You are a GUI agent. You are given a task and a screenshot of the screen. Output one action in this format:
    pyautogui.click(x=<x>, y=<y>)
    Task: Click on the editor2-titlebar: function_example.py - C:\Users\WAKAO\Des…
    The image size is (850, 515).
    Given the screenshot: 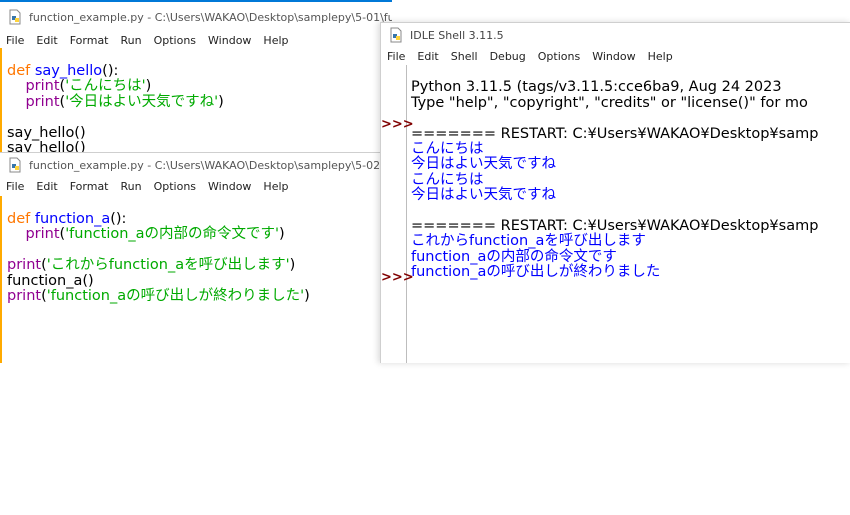 What is the action you would take?
    pyautogui.click(x=196, y=165)
    